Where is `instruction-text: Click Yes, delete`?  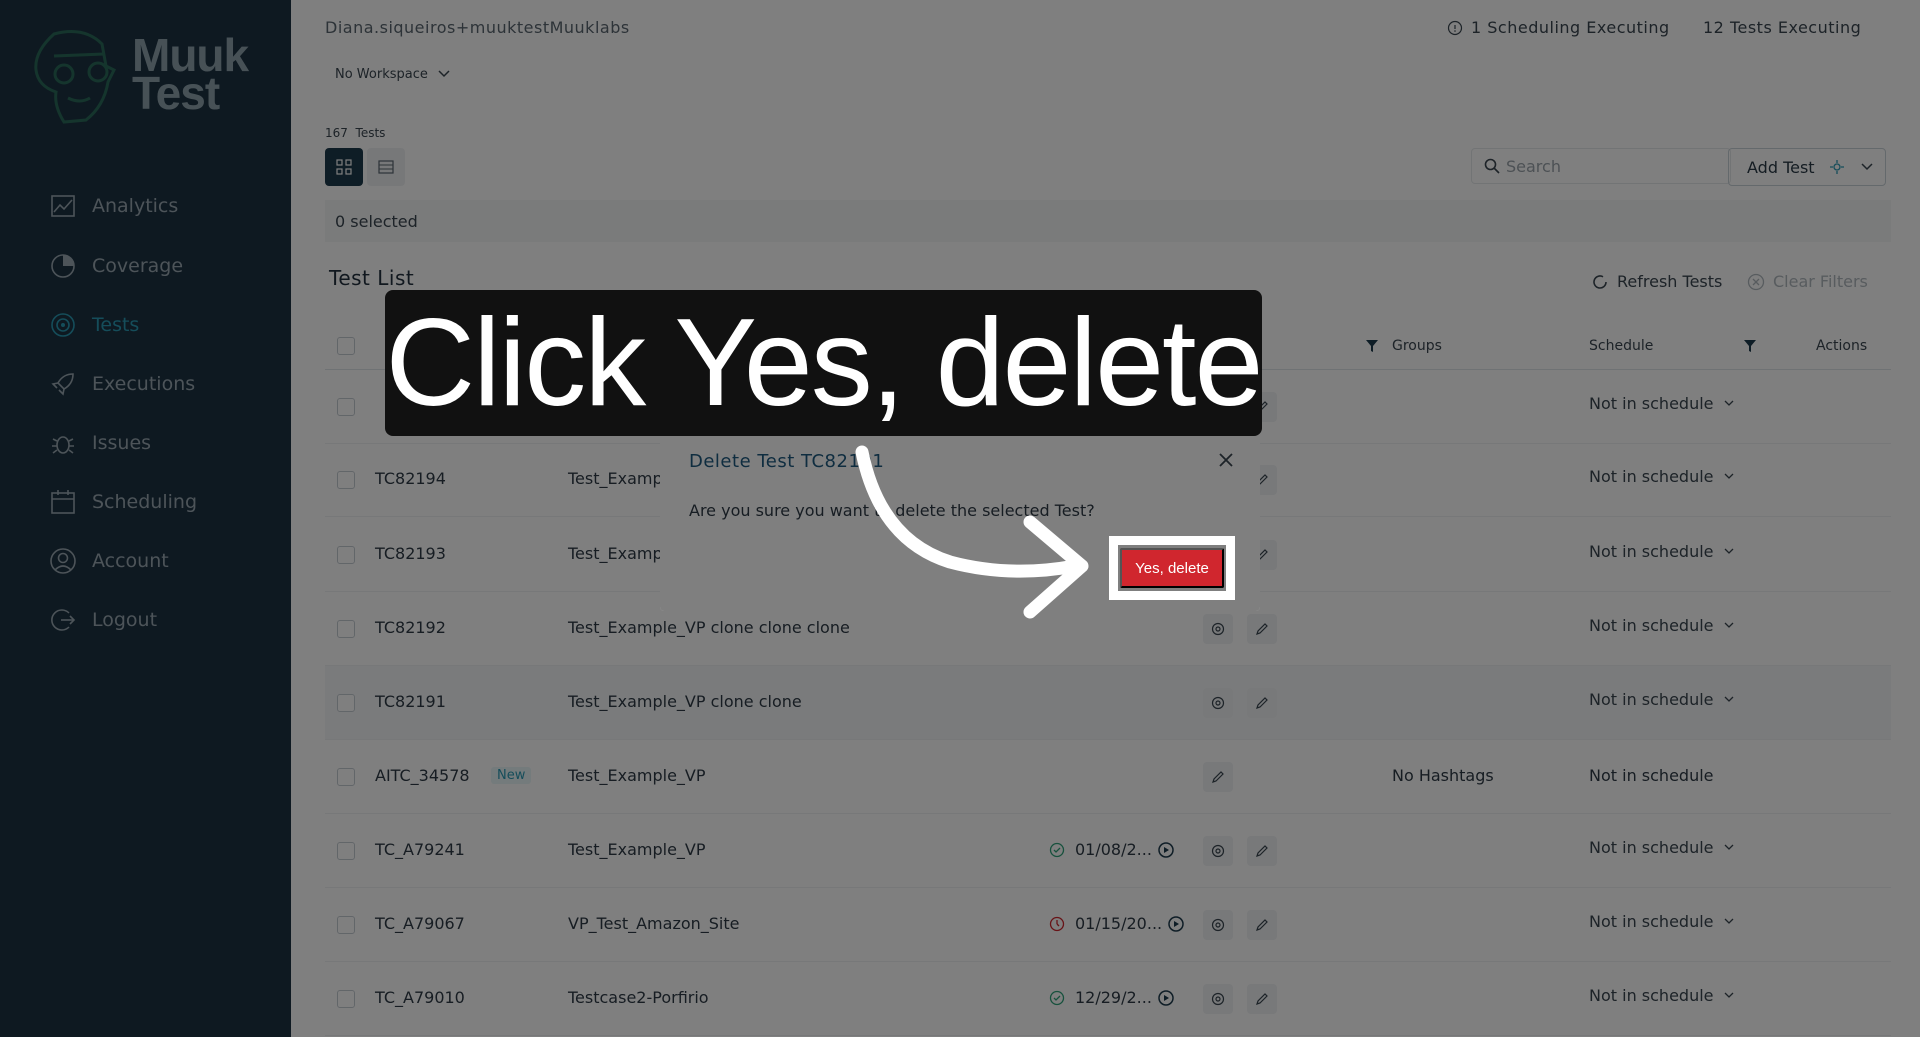
instruction-text: Click Yes, delete is located at coordinates (824, 363).